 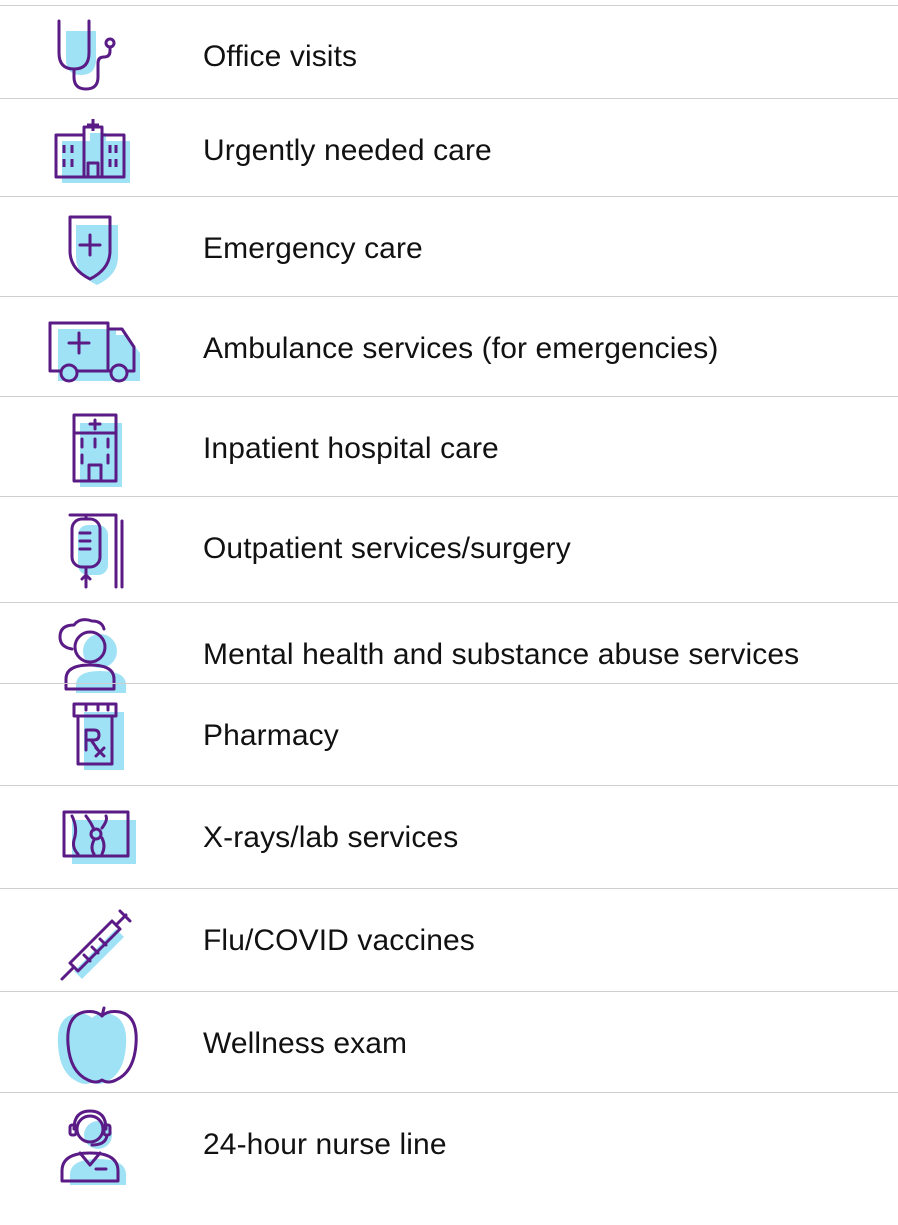 I want to click on clinic-building-icon, so click(x=94, y=151).